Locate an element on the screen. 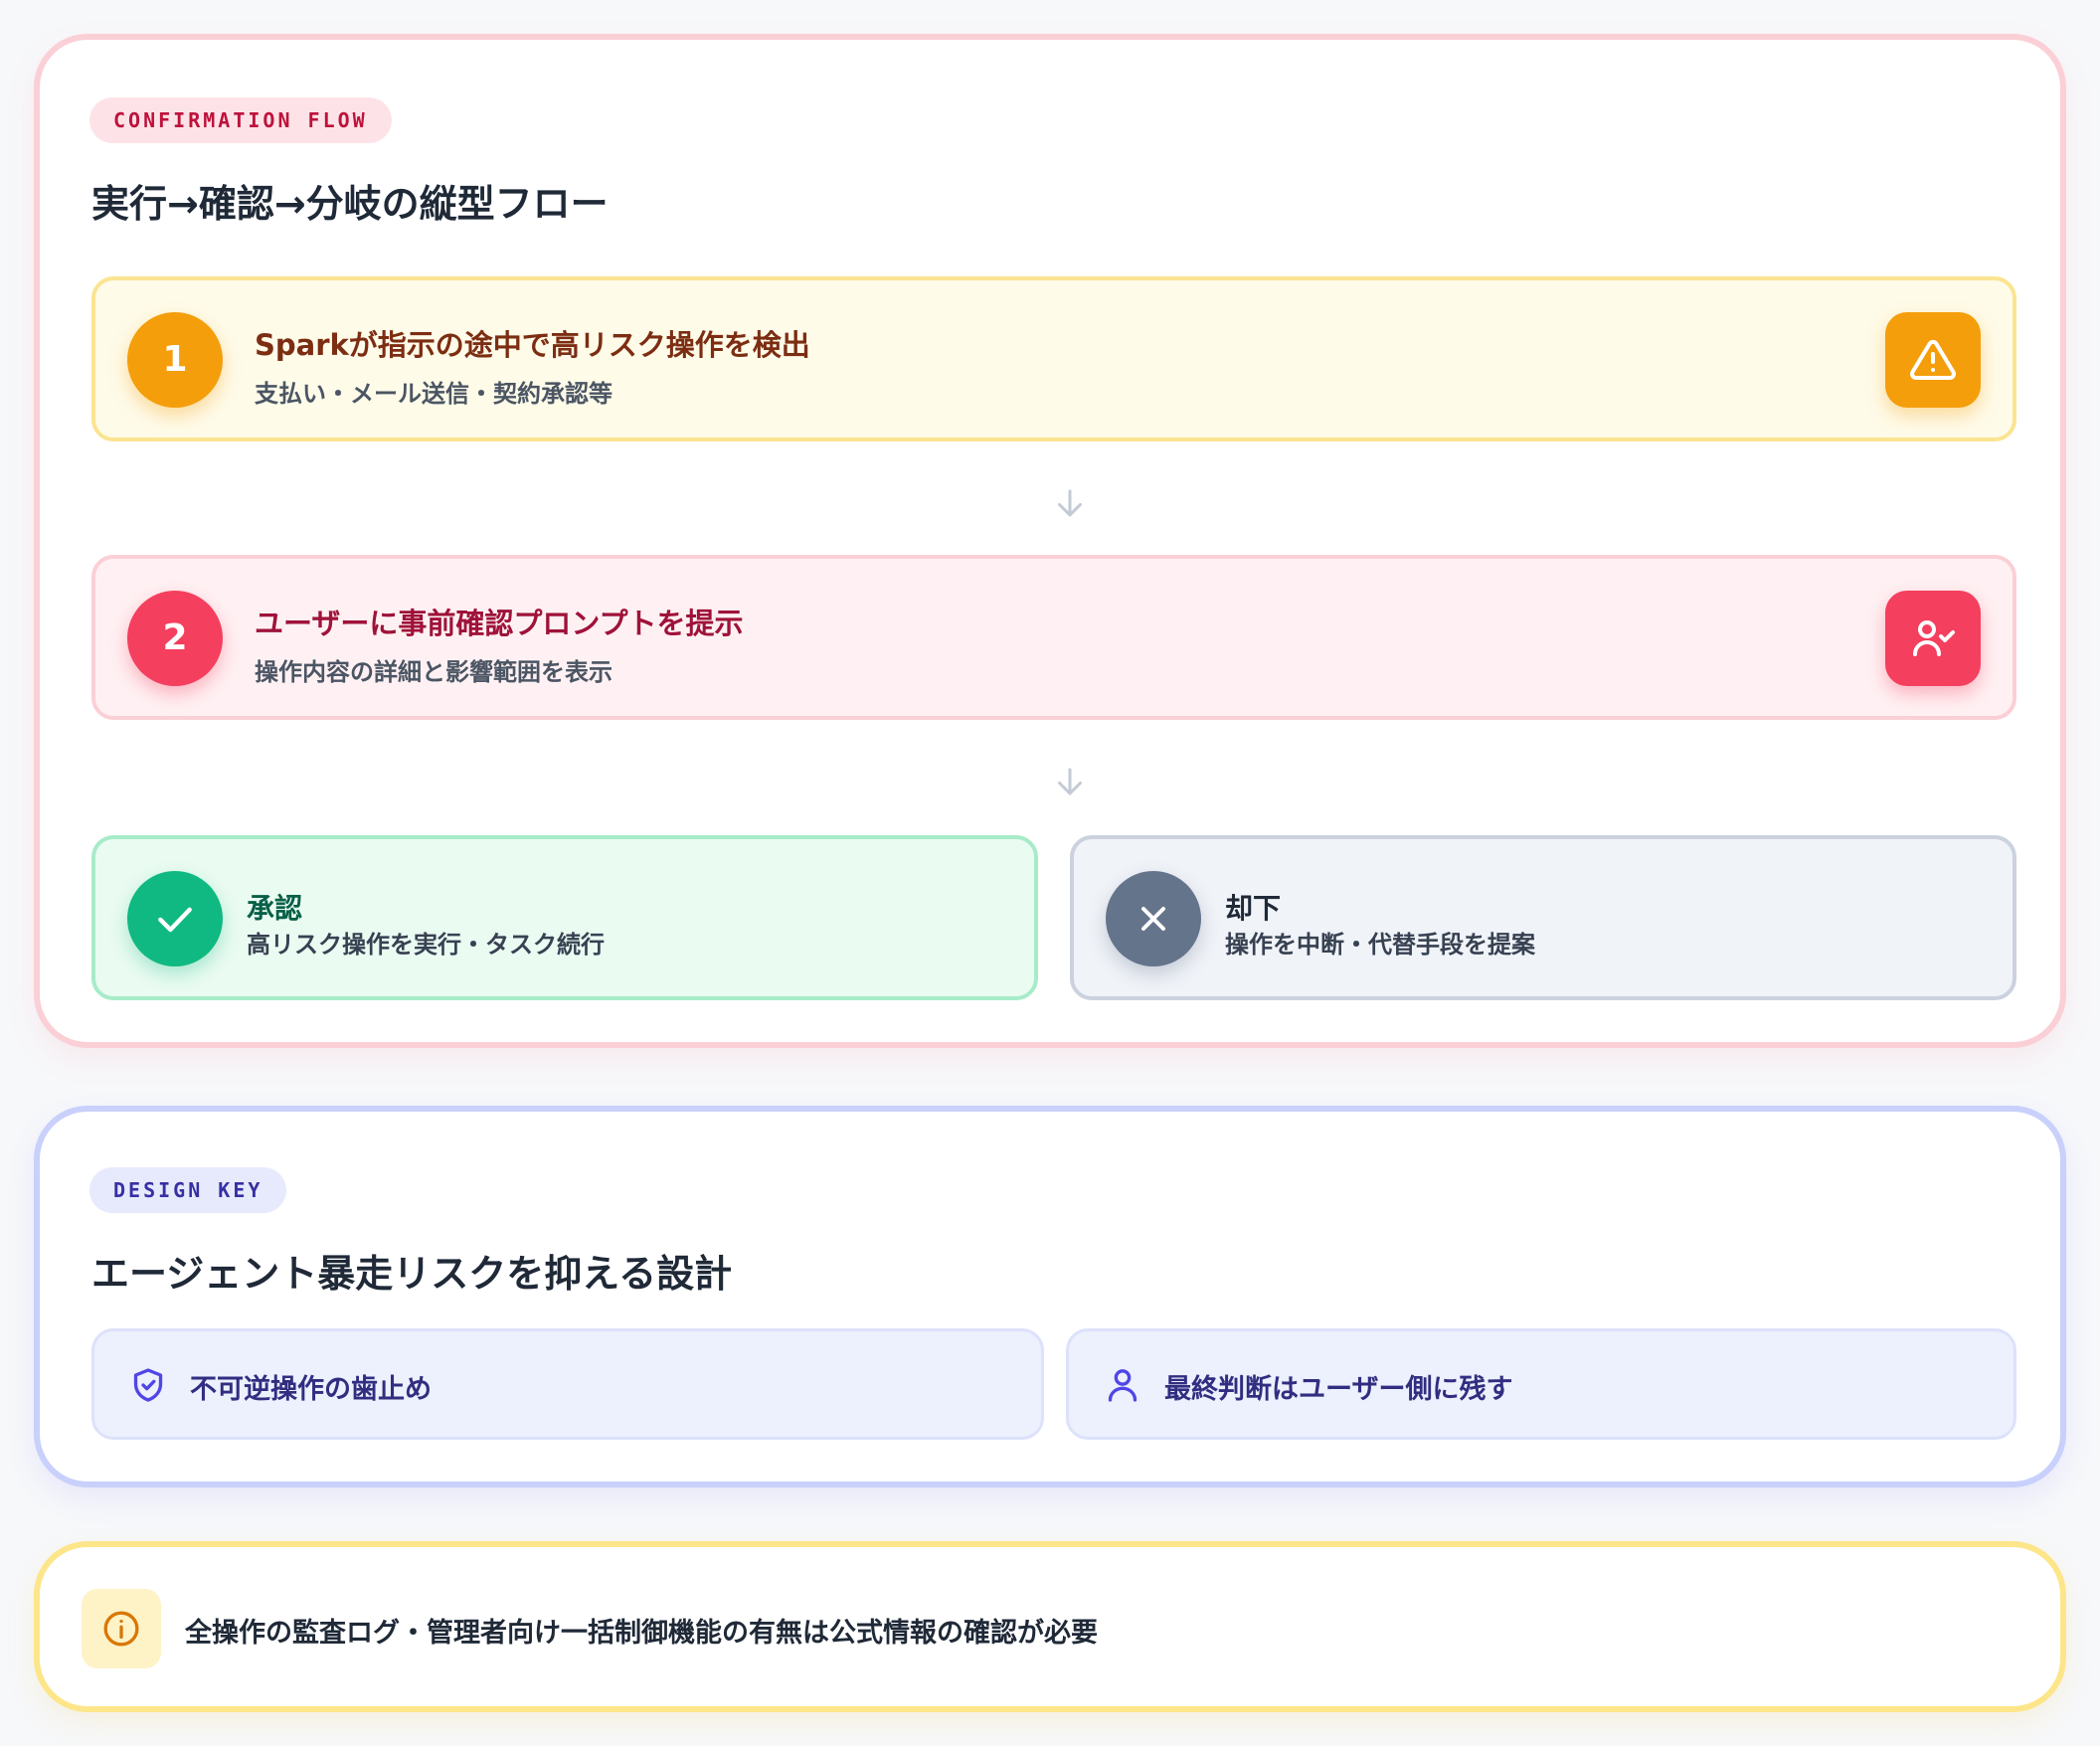 This screenshot has height=1746, width=2100. branch-title: 承認 is located at coordinates (275, 908).